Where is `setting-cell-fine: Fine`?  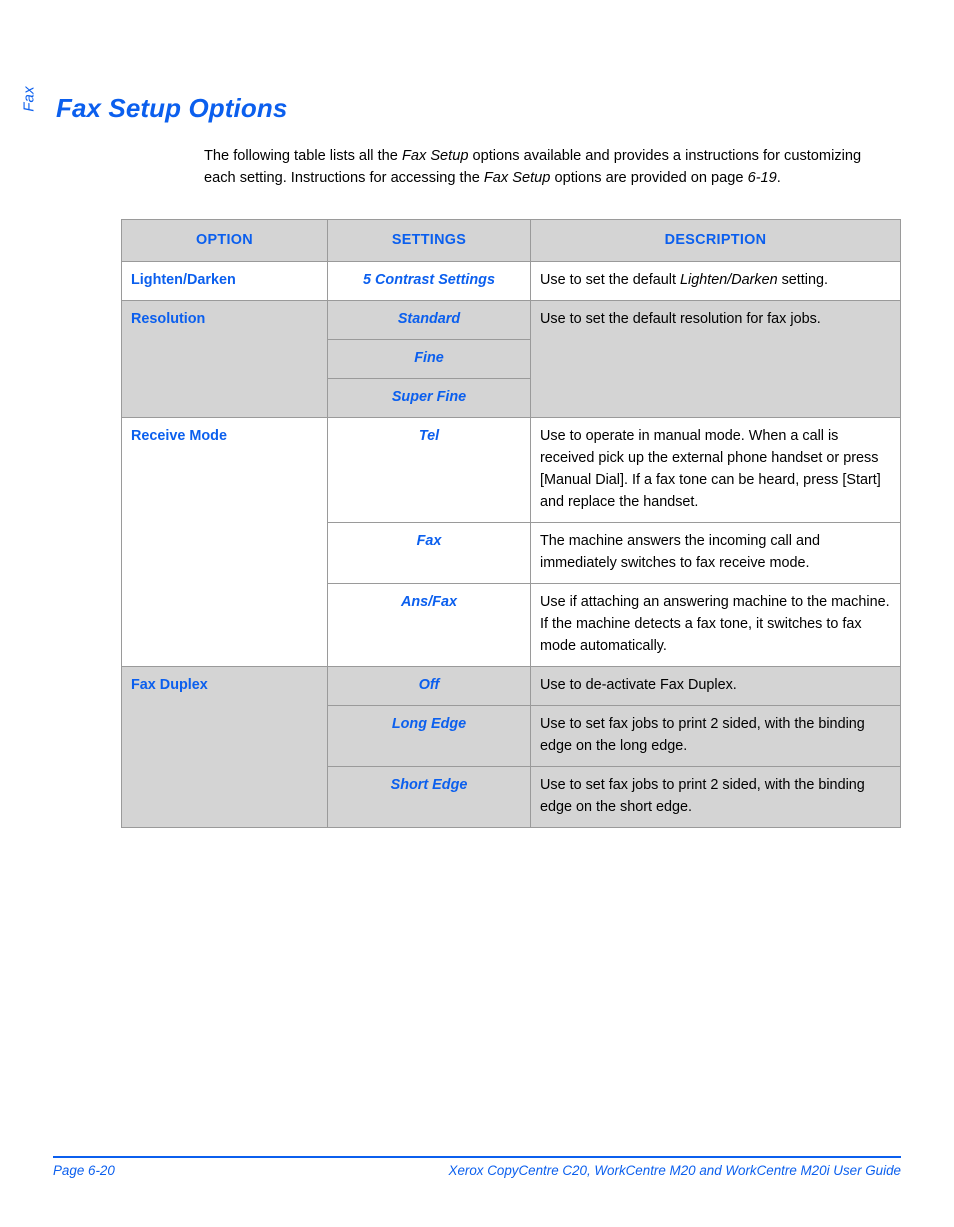
setting-cell-fine: Fine is located at coordinates (429, 359).